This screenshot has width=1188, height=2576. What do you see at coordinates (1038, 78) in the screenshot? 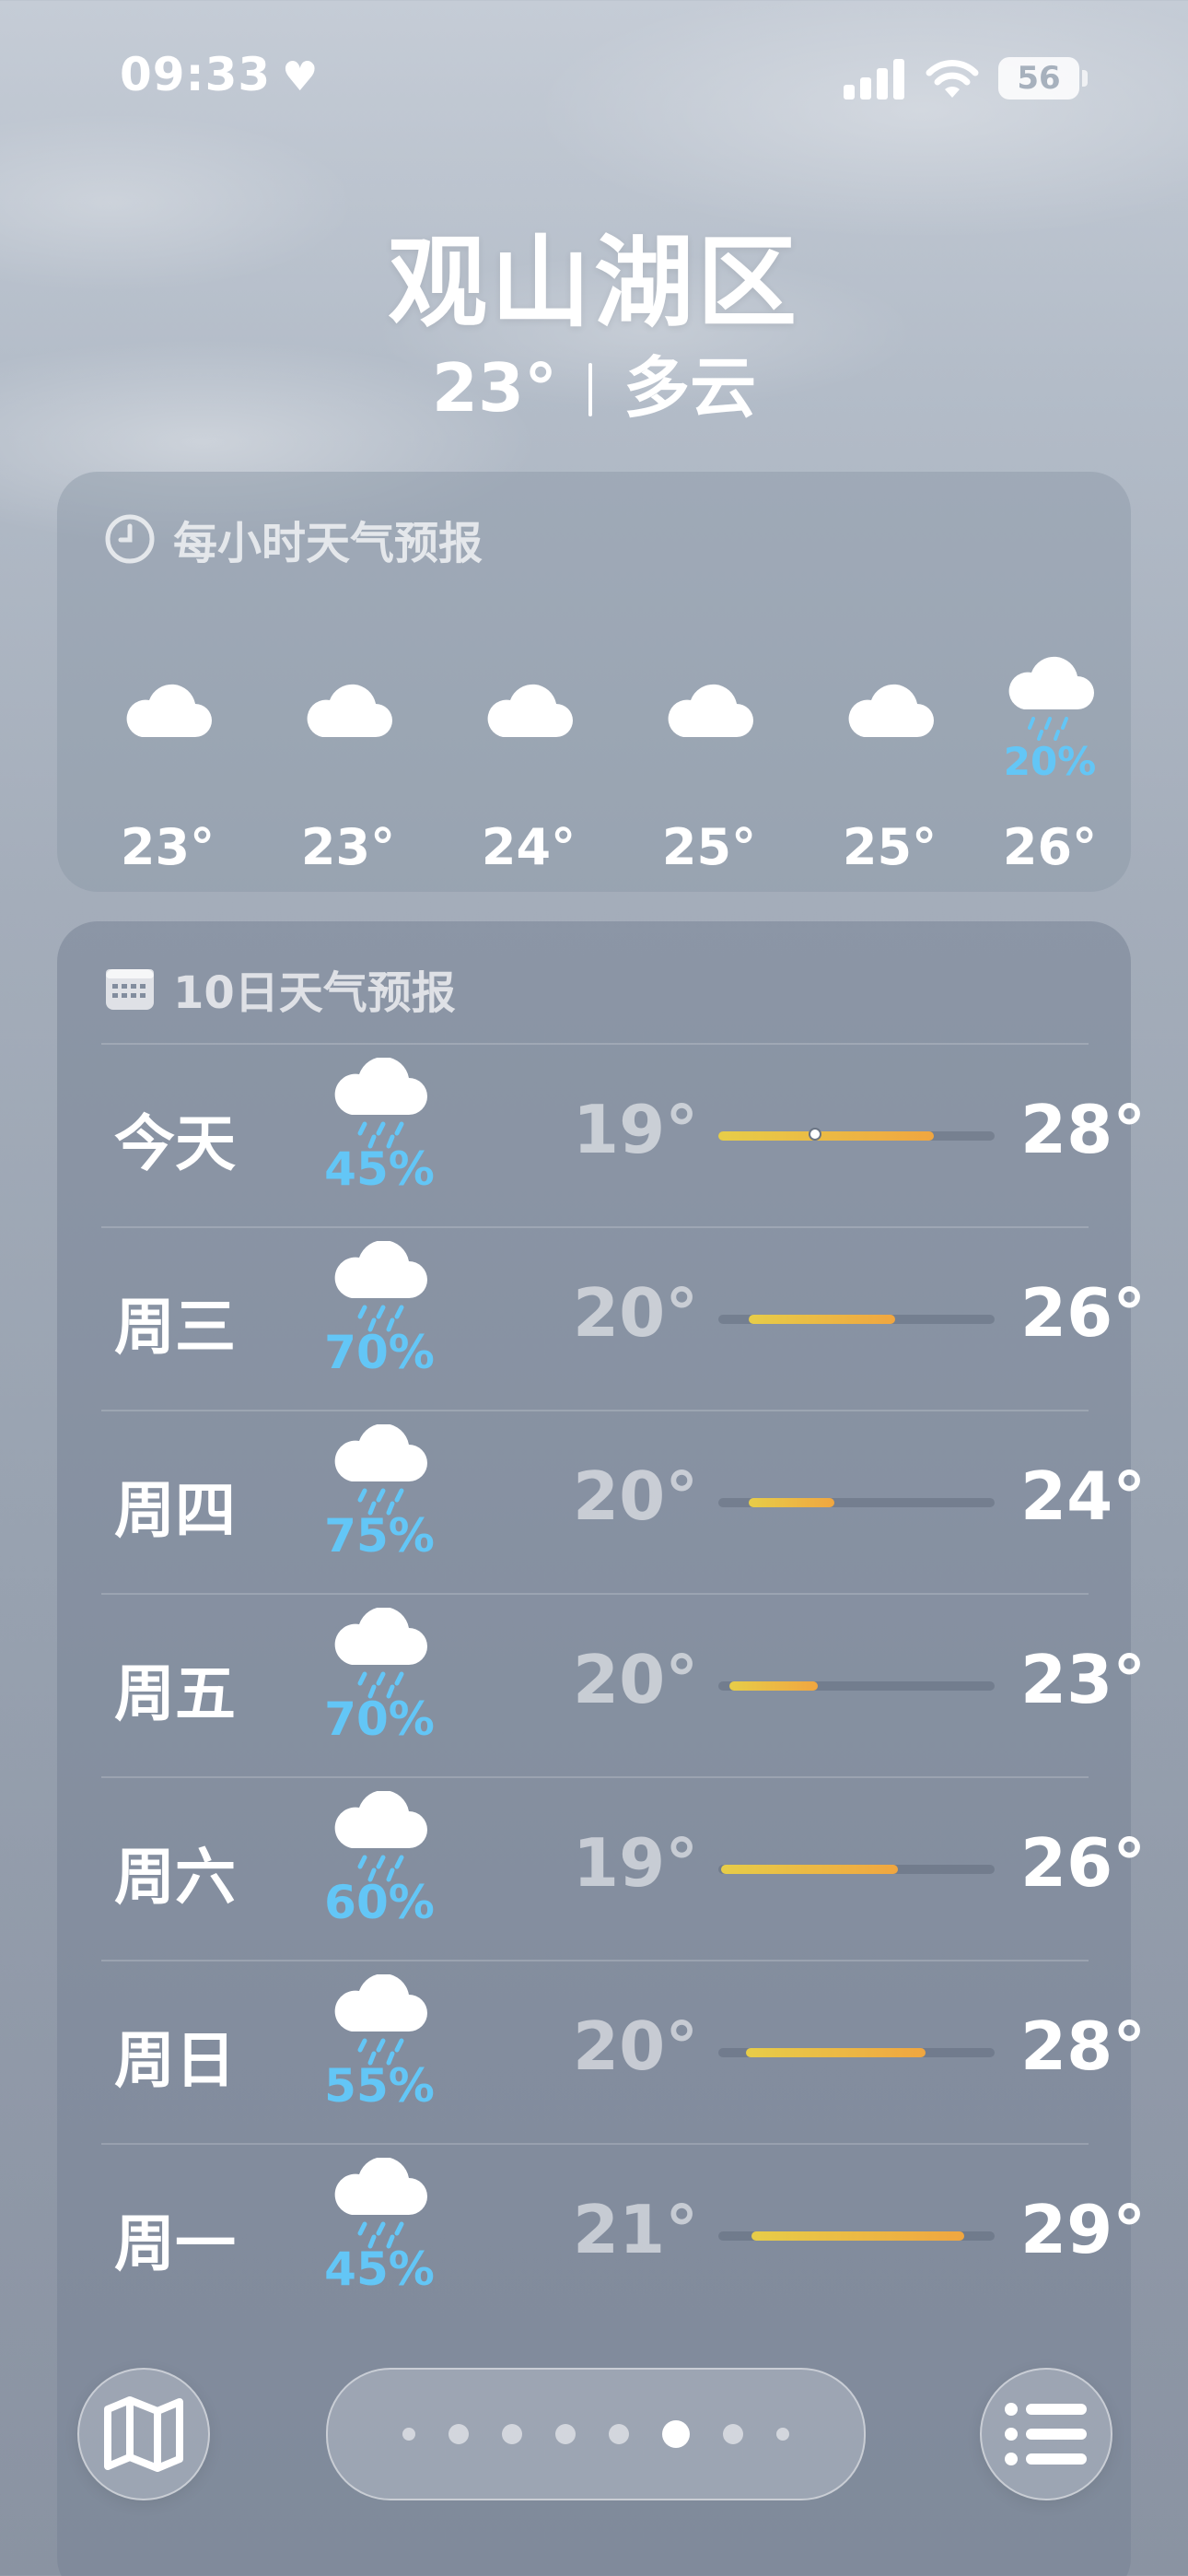
I see `battery-indicator: 56` at bounding box center [1038, 78].